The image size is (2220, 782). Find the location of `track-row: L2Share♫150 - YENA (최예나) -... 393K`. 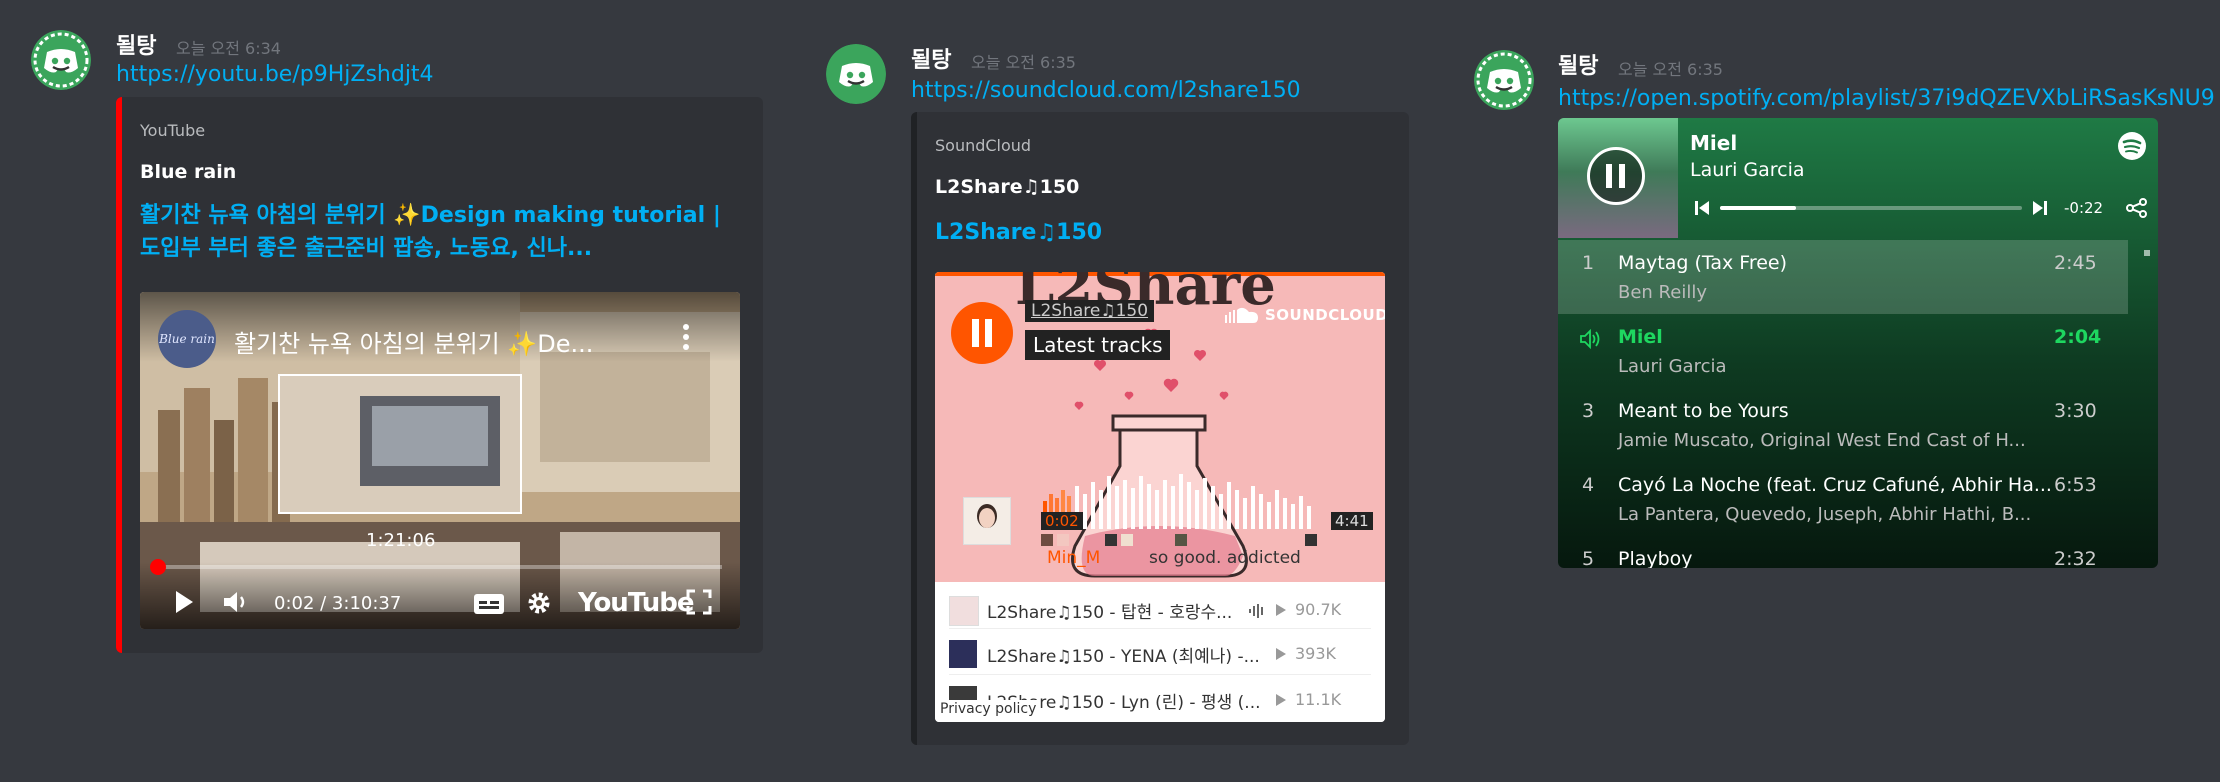

track-row: L2Share♫150 - YENA (최예나) -... 393K is located at coordinates (1160, 654).